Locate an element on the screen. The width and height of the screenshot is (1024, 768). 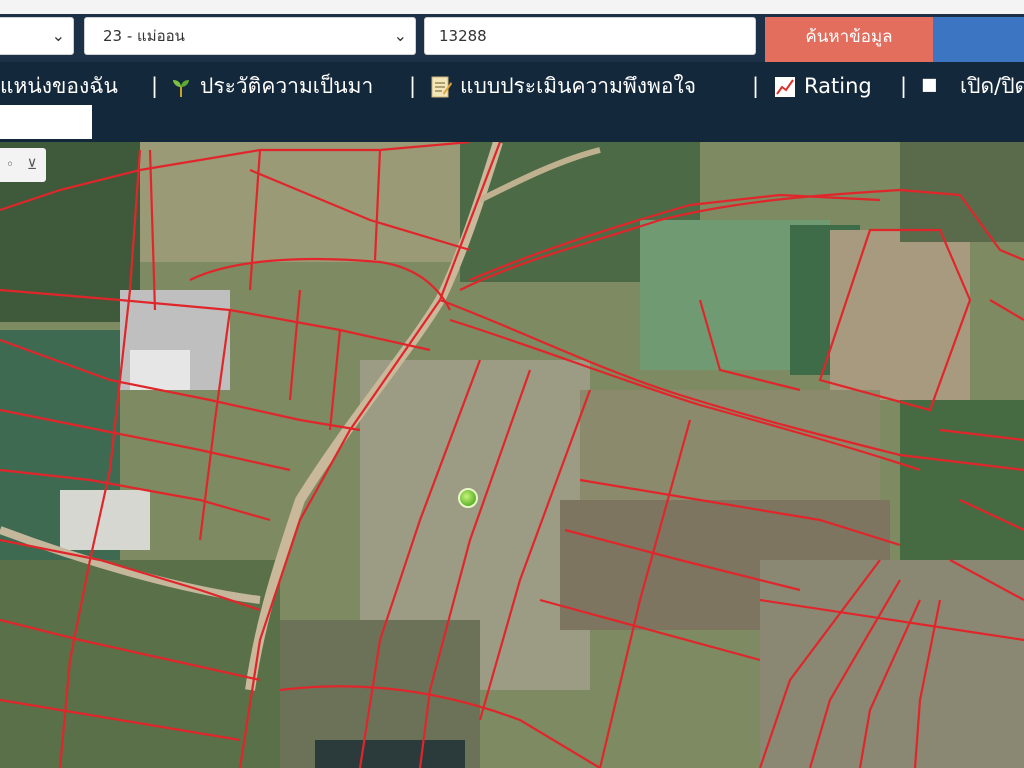
top-strip is located at coordinates (512, 7).